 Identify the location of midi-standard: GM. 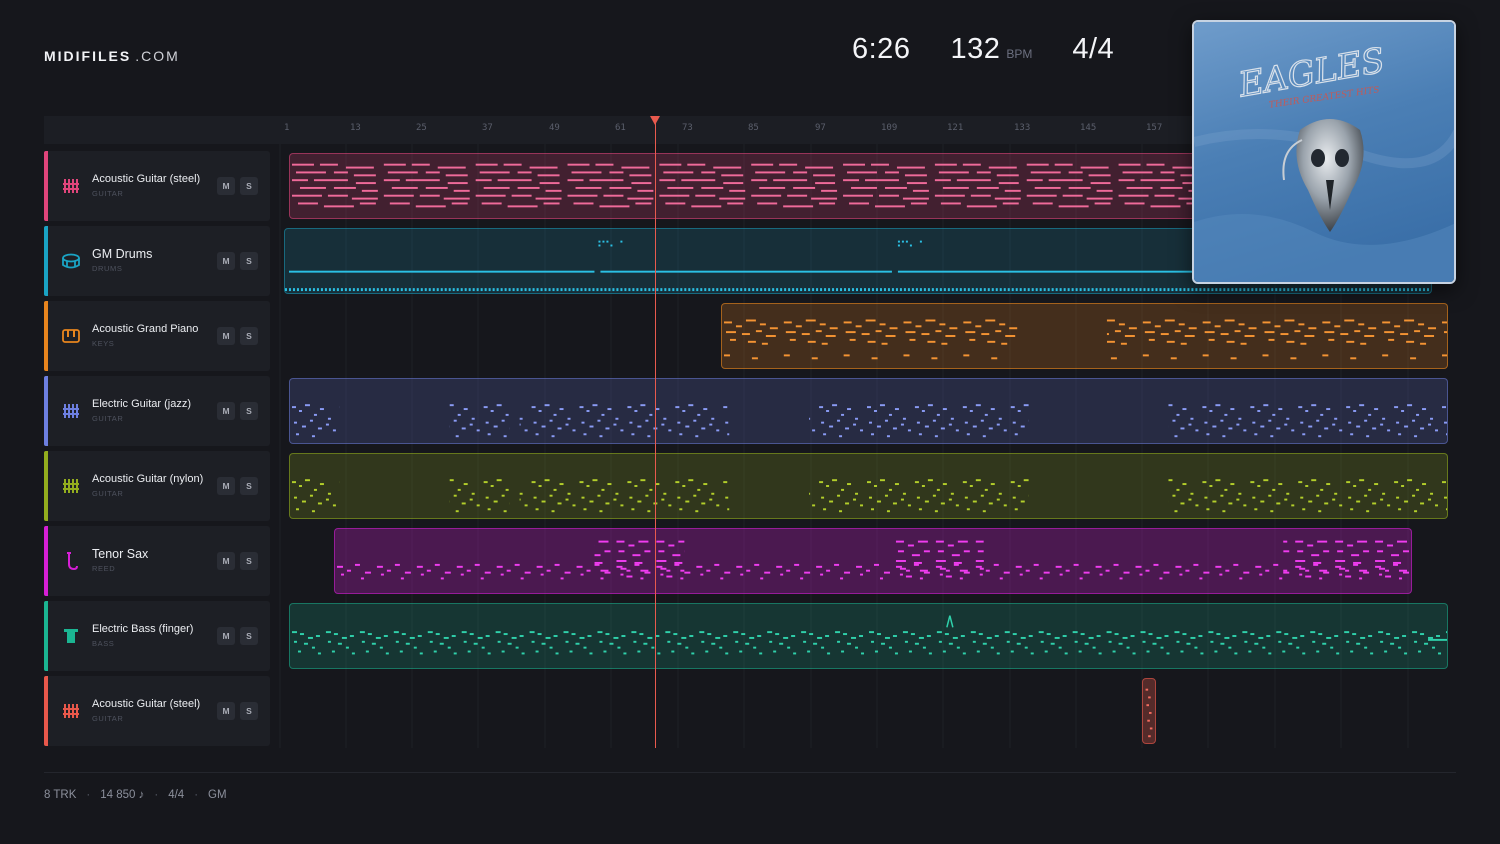
(217, 795).